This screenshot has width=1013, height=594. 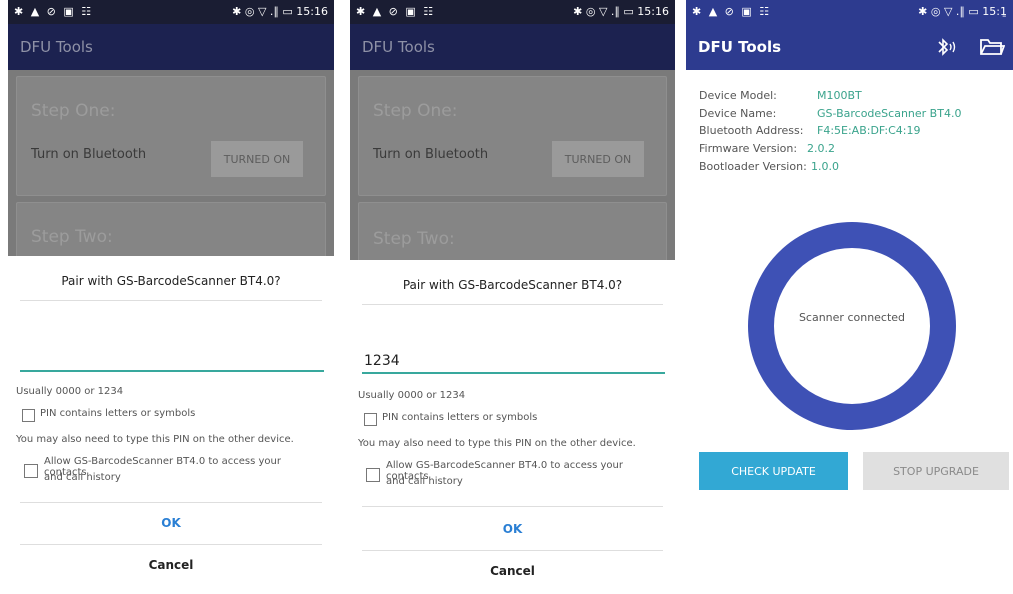 I want to click on device-name-value: GS-BarcodeScanner BT4.0, so click(x=889, y=113).